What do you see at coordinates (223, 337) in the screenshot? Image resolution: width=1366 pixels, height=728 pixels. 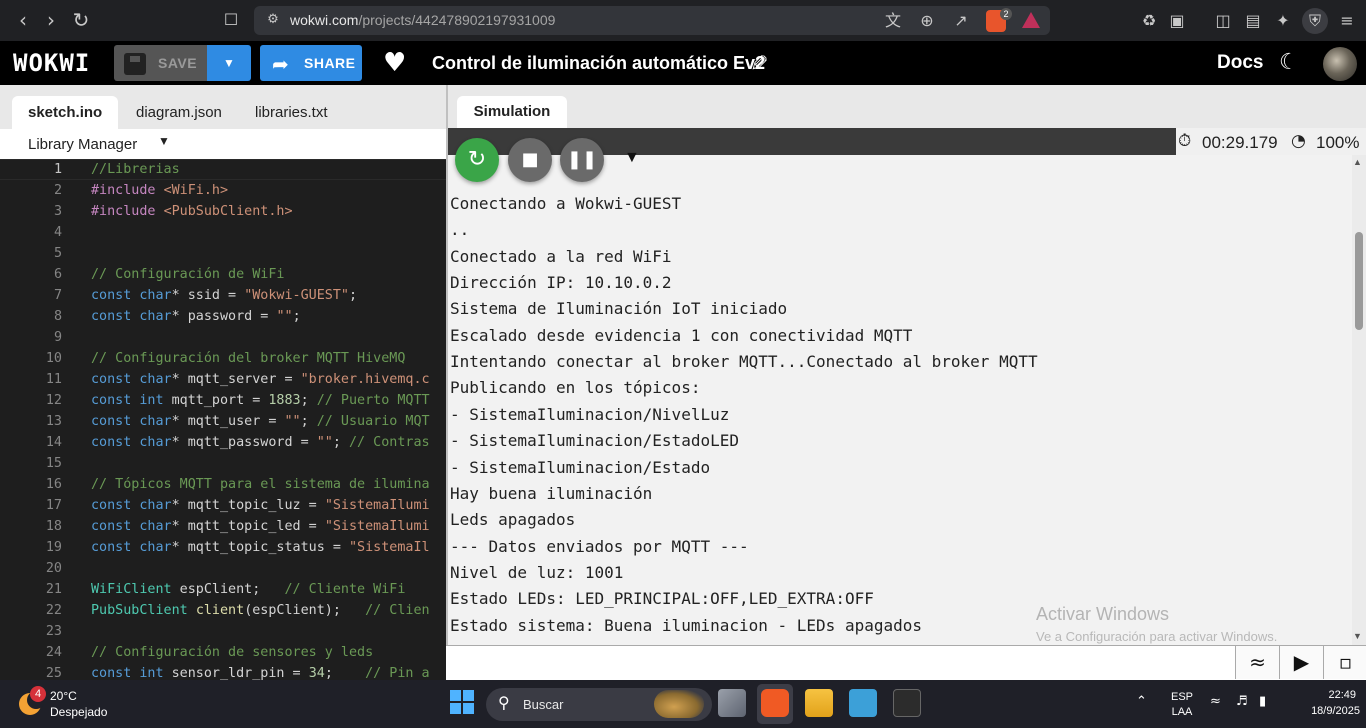 I see `code-line: 9` at bounding box center [223, 337].